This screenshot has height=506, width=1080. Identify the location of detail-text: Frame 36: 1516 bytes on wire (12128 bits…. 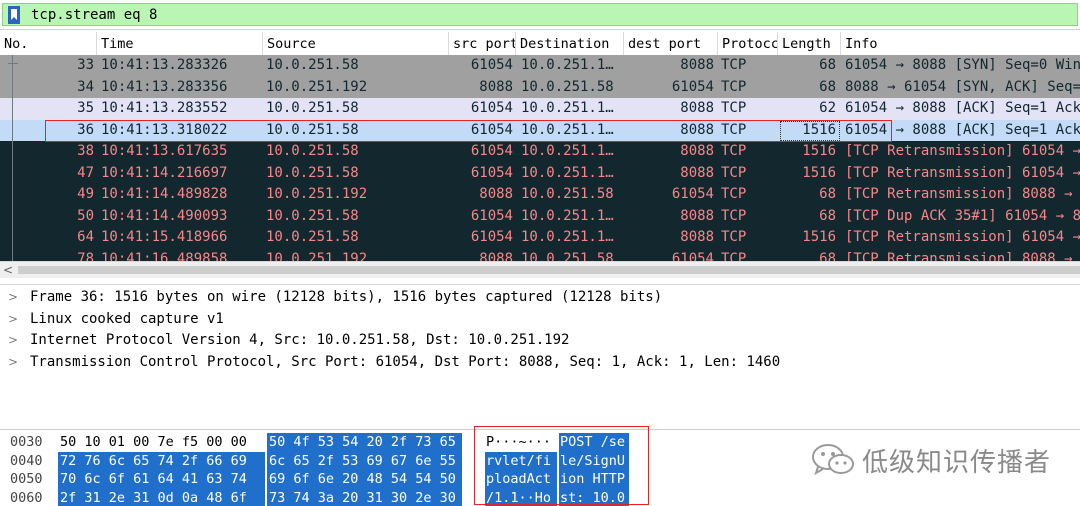
(346, 297).